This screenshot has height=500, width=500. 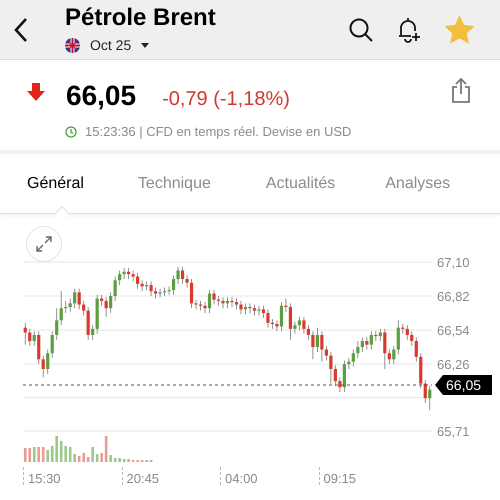 I want to click on clock-icon, so click(x=71, y=132).